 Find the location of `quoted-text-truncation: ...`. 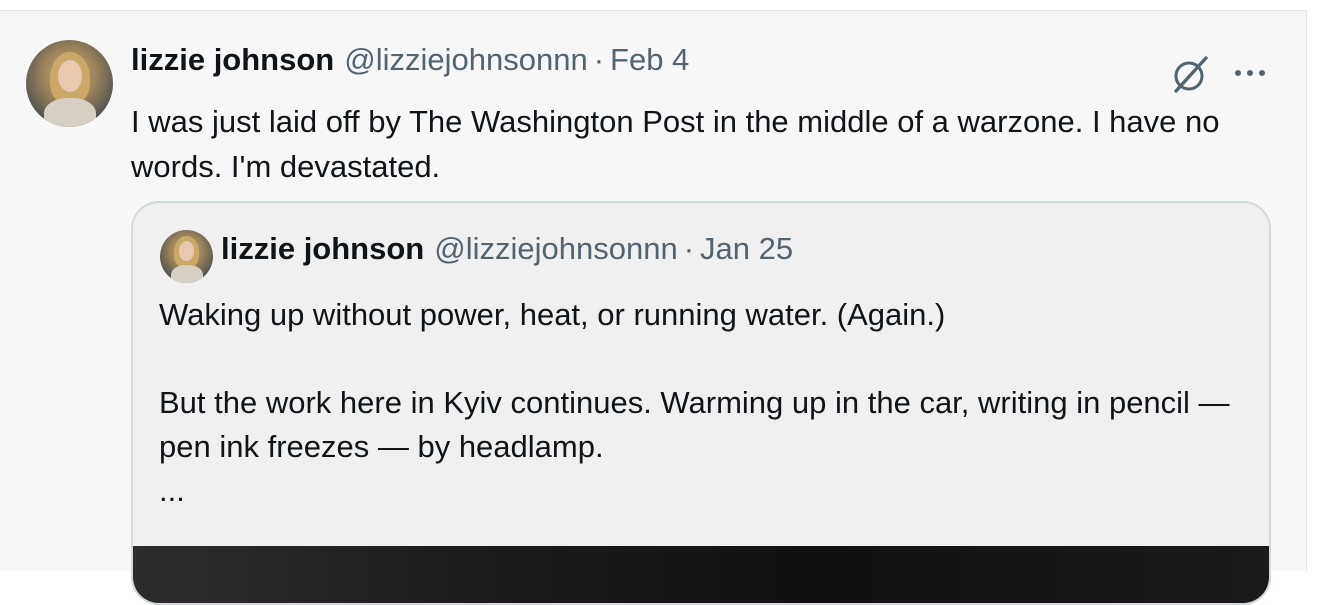

quoted-text-truncation: ... is located at coordinates (172, 490).